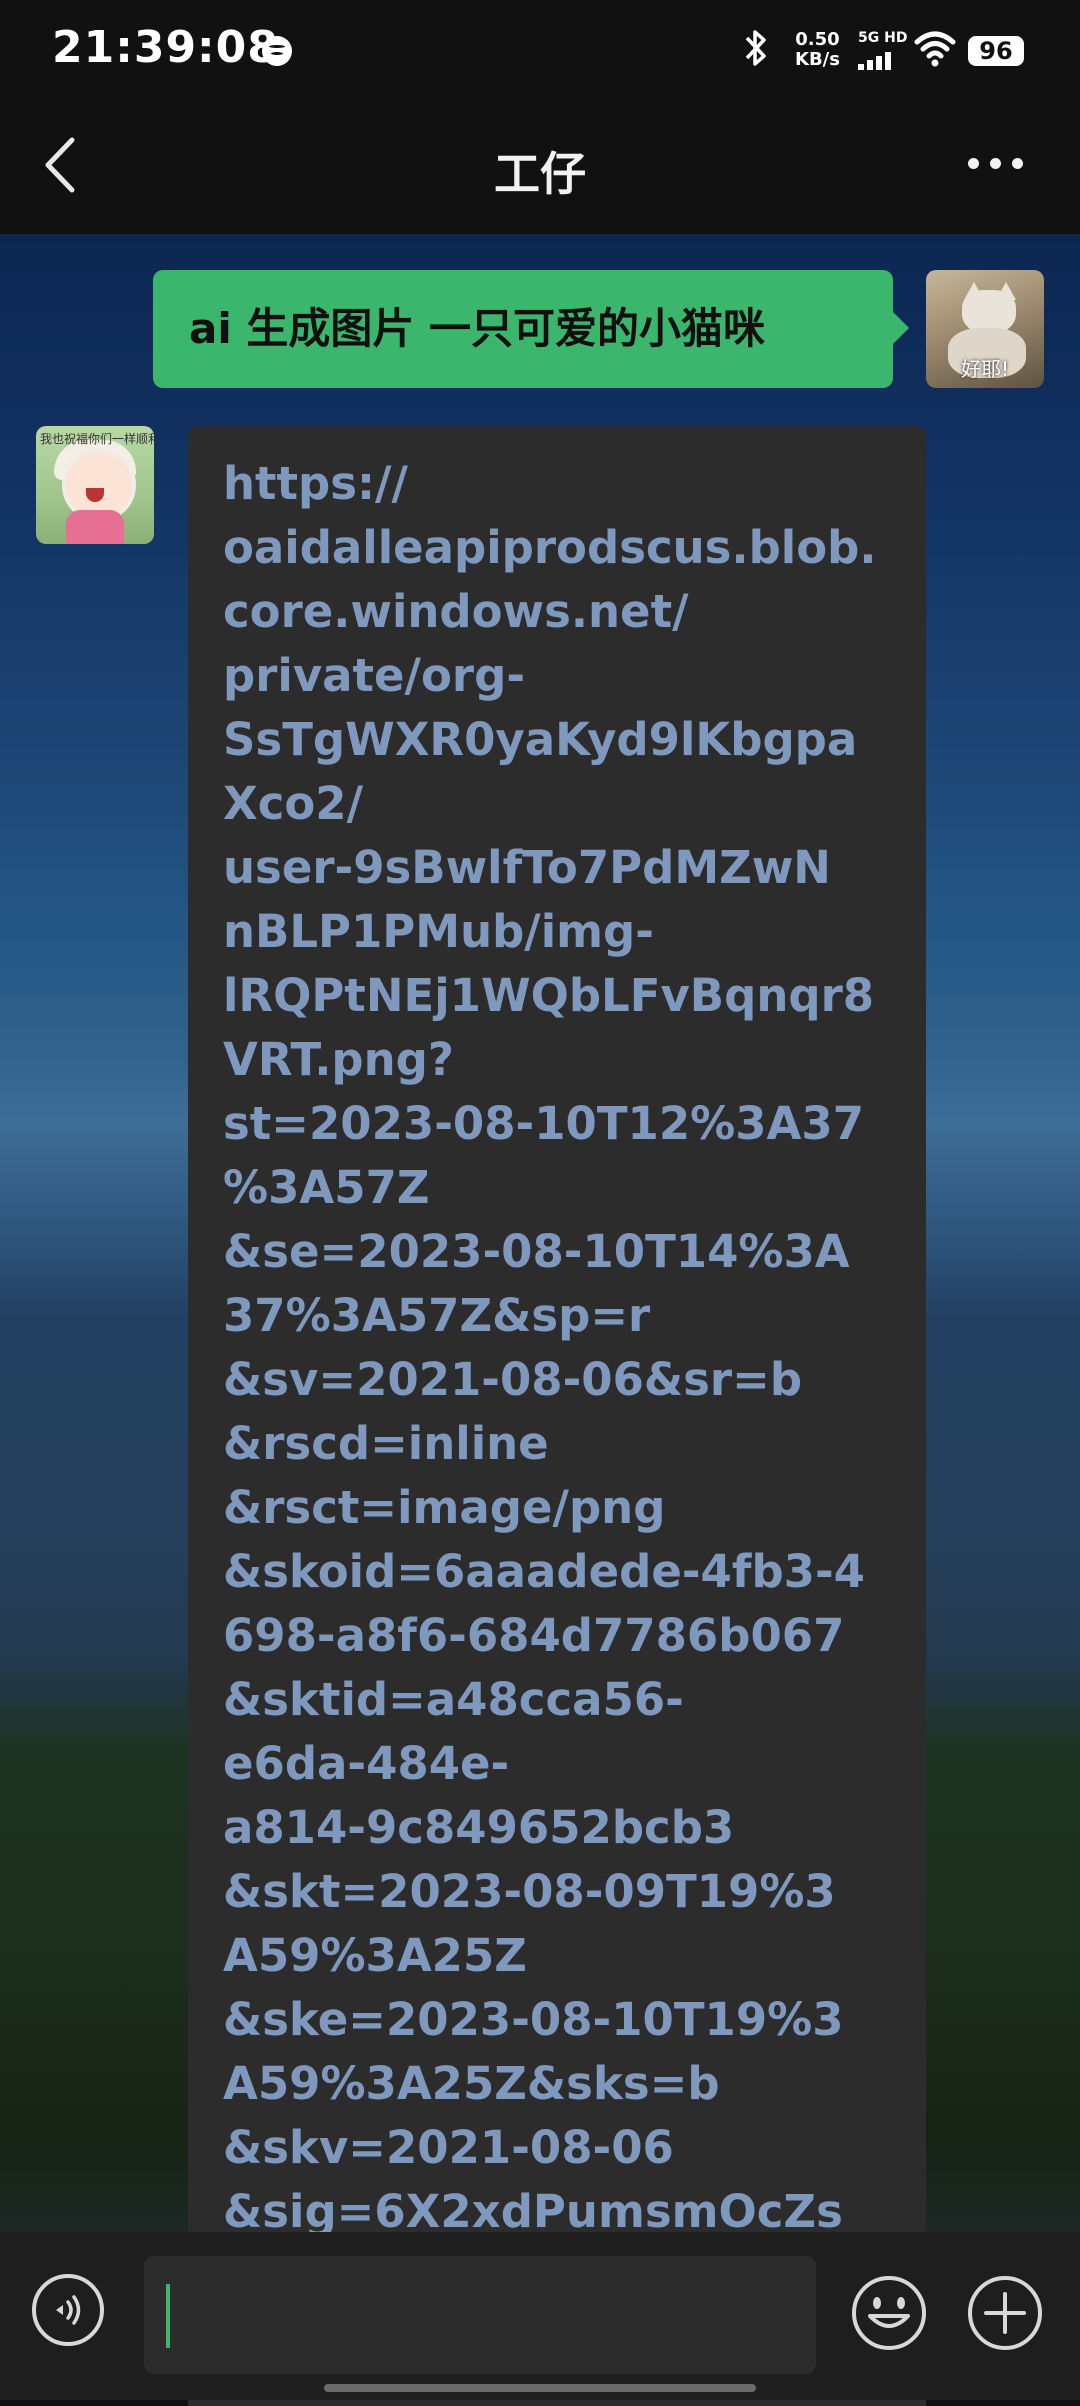 Image resolution: width=1080 pixels, height=2406 pixels. What do you see at coordinates (880, 59) in the screenshot?
I see `signal-icon` at bounding box center [880, 59].